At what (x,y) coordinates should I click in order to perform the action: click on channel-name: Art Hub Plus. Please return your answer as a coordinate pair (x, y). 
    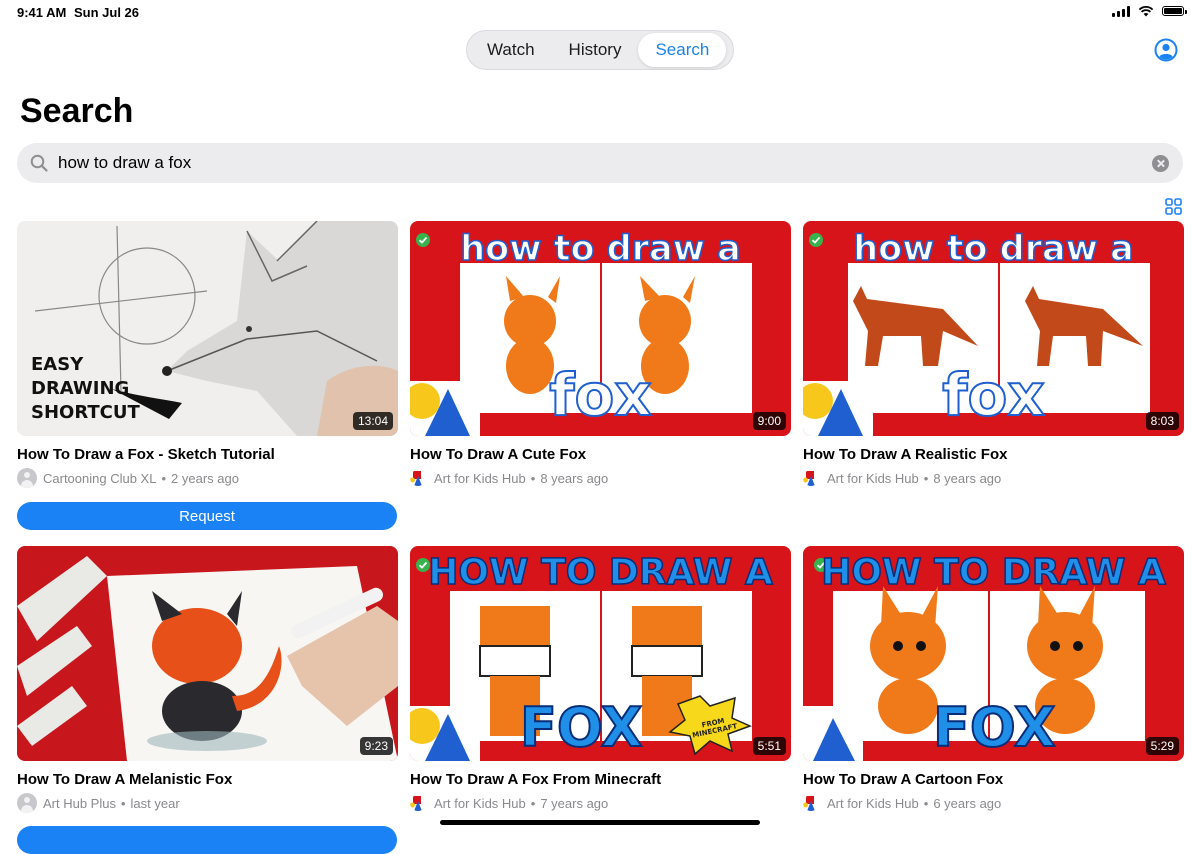
    Looking at the image, I should click on (79, 803).